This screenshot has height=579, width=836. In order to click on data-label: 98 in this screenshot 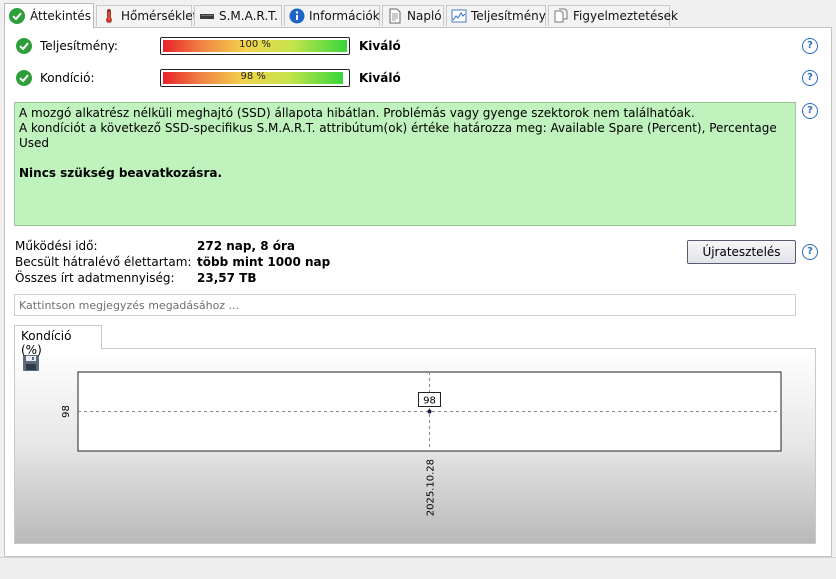, I will do `click(429, 401)`.